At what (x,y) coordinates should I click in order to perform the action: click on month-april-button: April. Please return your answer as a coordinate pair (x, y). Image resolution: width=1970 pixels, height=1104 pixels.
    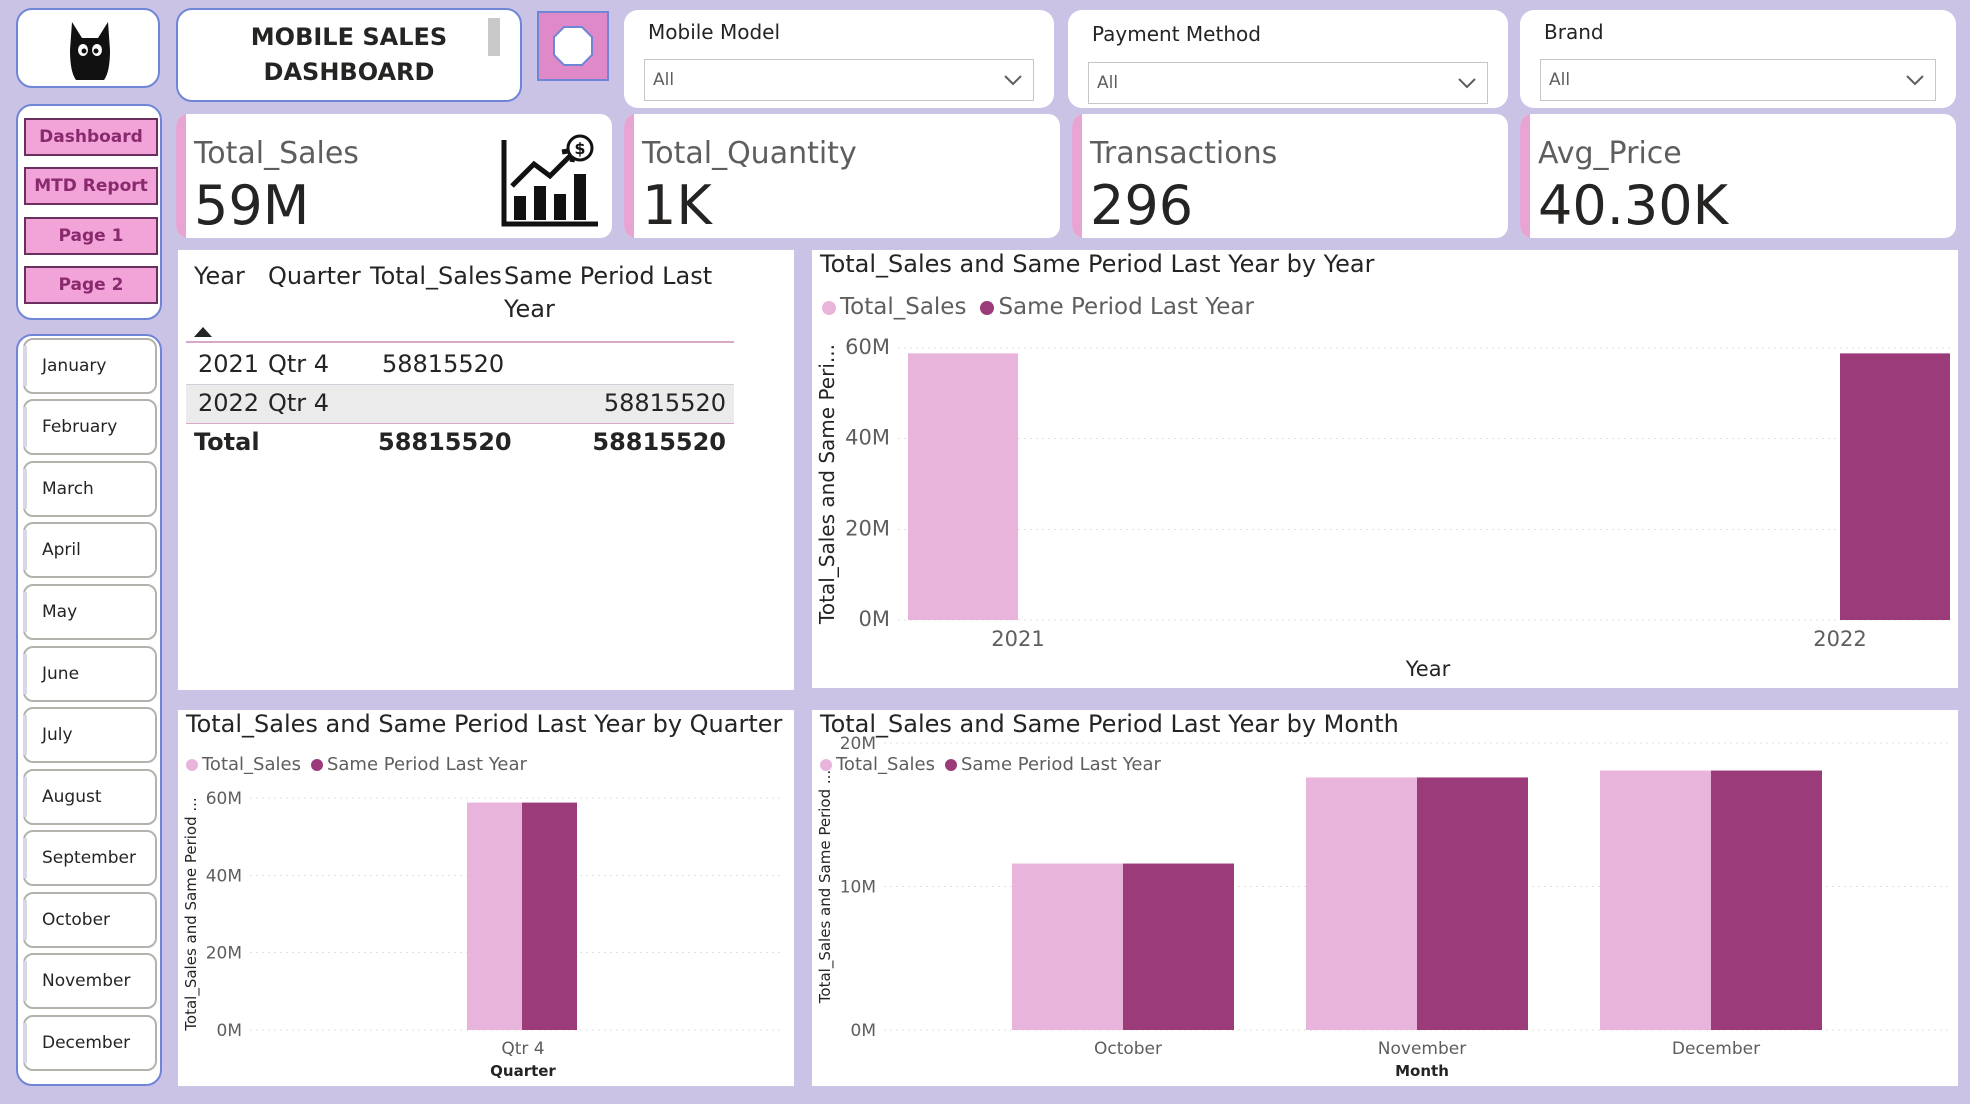
    Looking at the image, I should click on (90, 550).